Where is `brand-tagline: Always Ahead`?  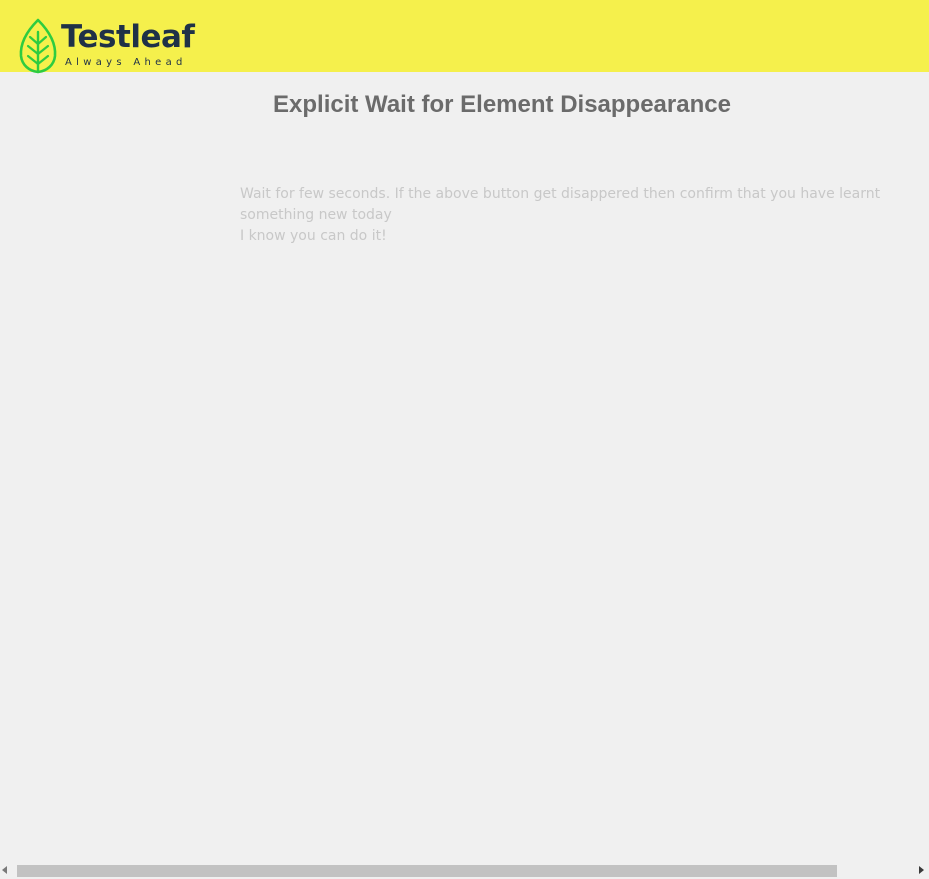 brand-tagline: Always Ahead is located at coordinates (126, 62).